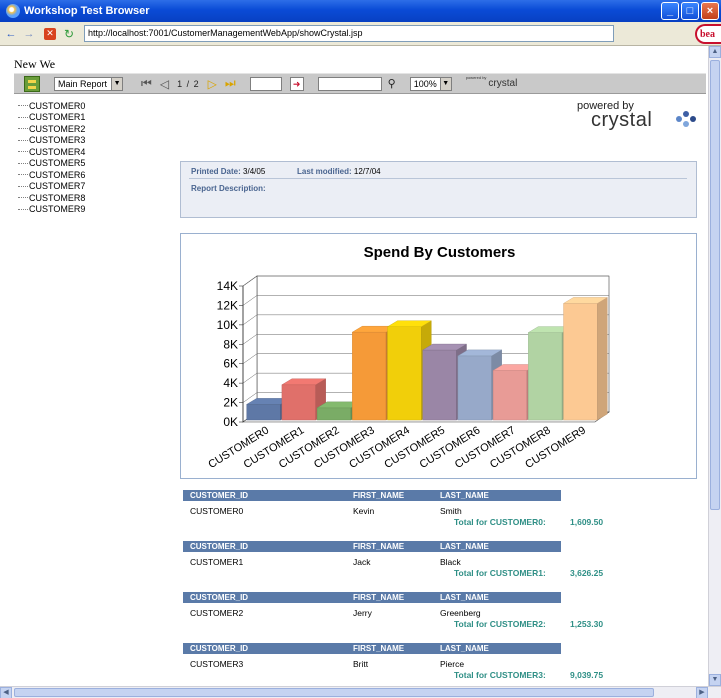 The image size is (721, 698). I want to click on powered-by-crystal-badge: powered by crystal, so click(491, 82).